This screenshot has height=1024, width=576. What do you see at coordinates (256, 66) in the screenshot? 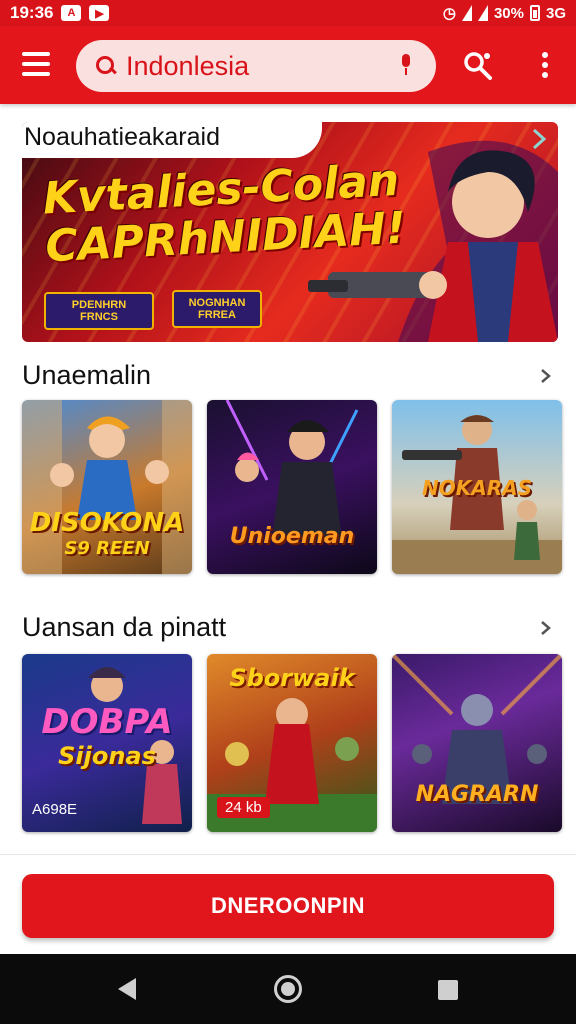
I see `search-input: Indonlesia` at bounding box center [256, 66].